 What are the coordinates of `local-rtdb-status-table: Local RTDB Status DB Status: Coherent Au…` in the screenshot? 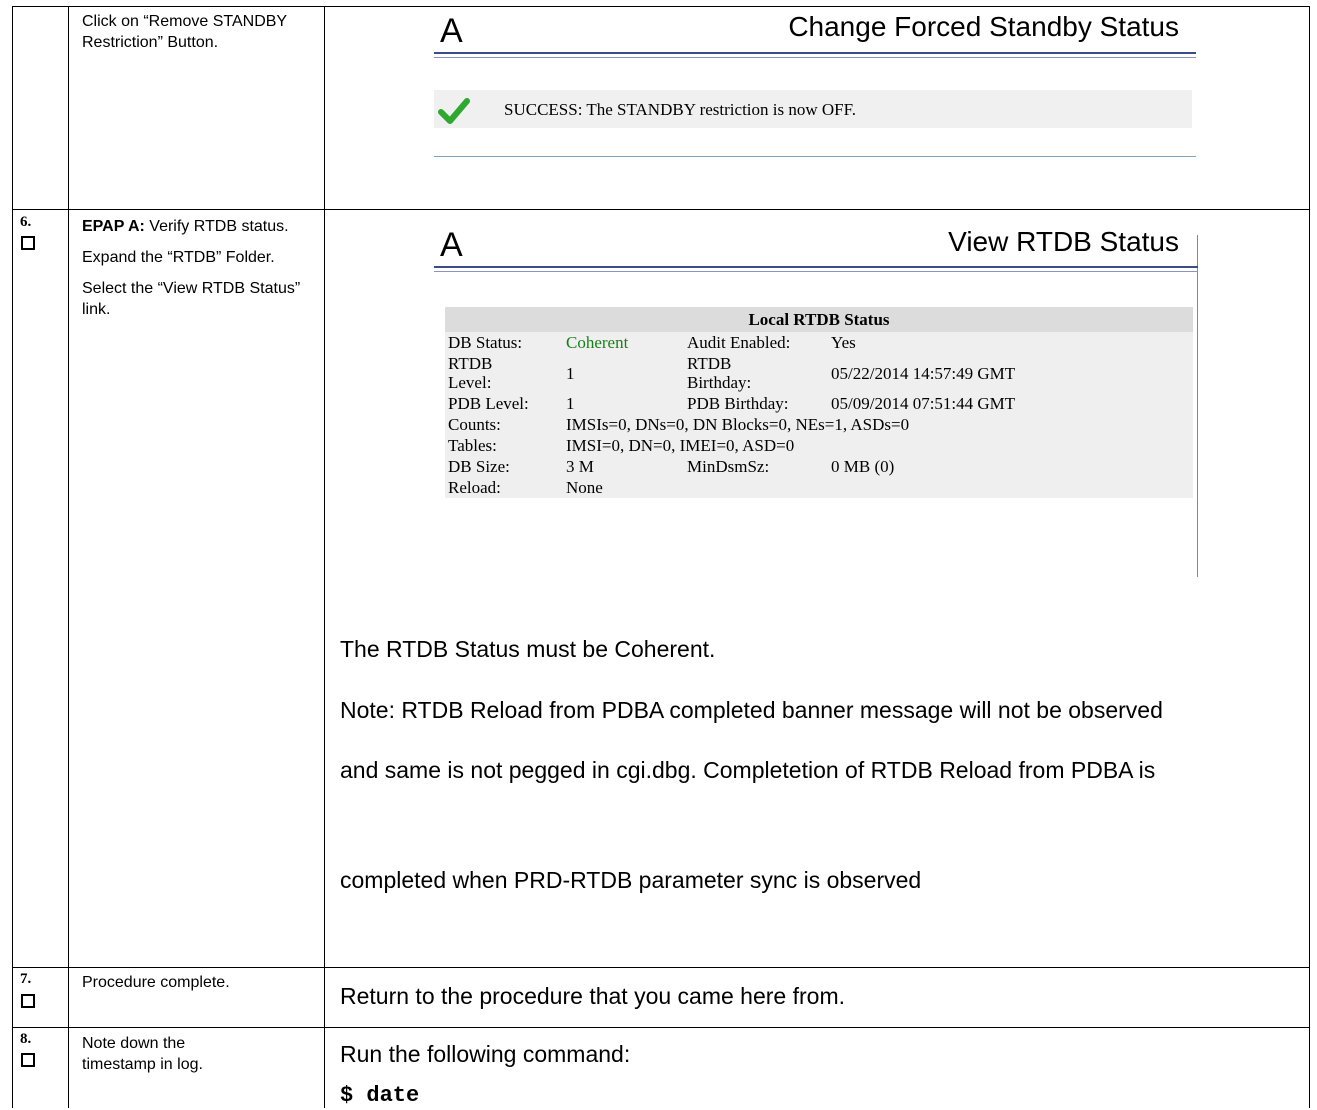 It's located at (819, 402).